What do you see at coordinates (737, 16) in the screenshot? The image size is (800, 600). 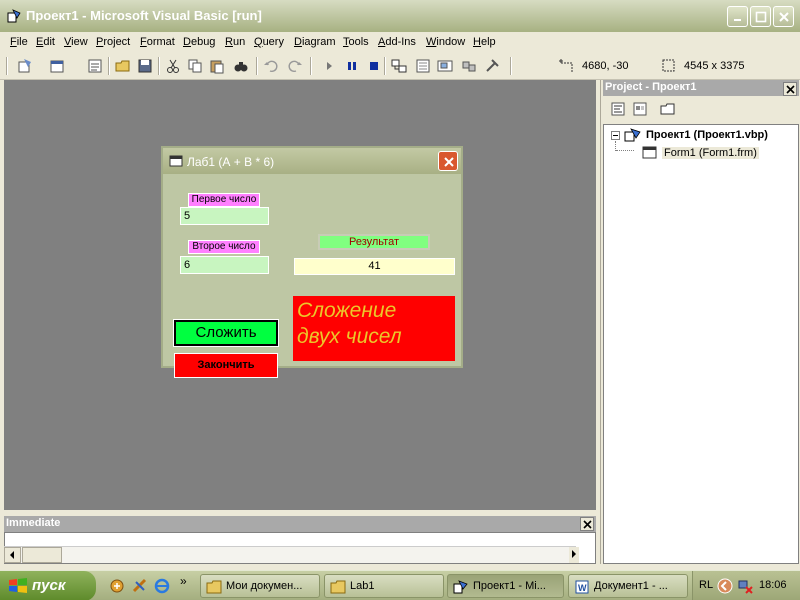 I see `minimize-button` at bounding box center [737, 16].